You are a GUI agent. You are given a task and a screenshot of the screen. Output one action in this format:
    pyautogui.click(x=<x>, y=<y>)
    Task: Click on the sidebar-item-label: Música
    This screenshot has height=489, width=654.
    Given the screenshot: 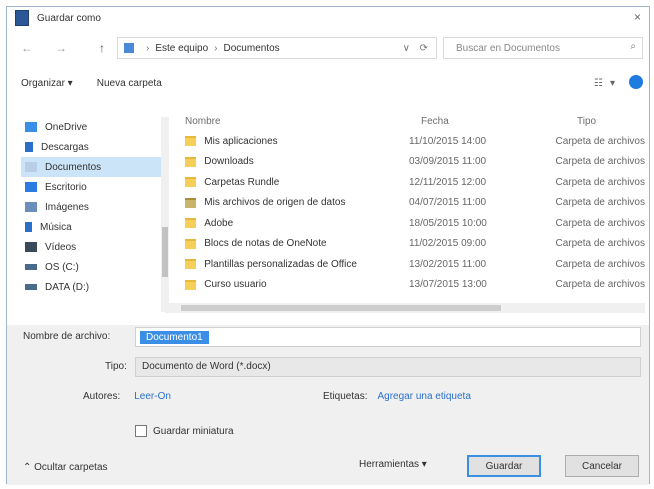 What is the action you would take?
    pyautogui.click(x=56, y=227)
    